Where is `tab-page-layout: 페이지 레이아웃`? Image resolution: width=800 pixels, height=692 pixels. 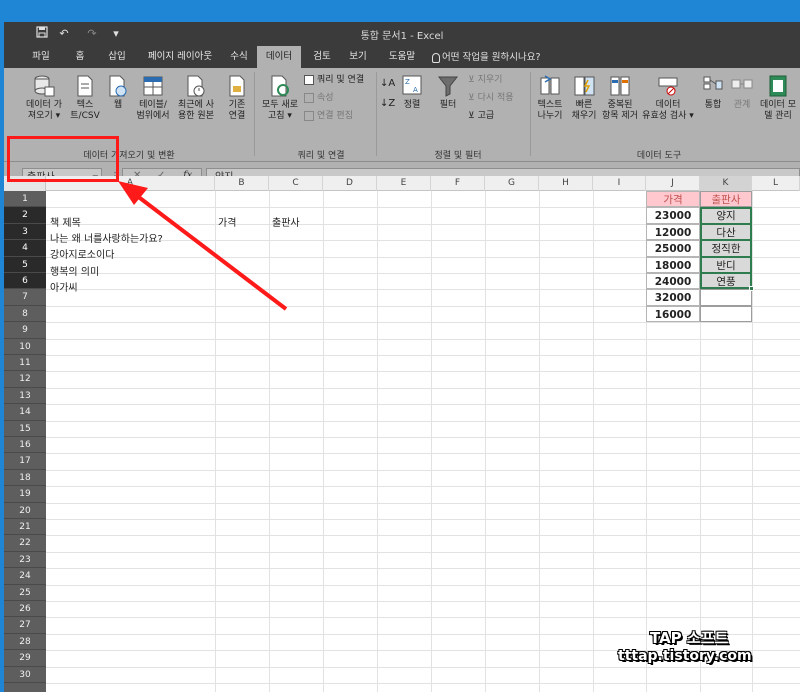
tab-page-layout: 페이지 레이아웃 is located at coordinates (180, 57).